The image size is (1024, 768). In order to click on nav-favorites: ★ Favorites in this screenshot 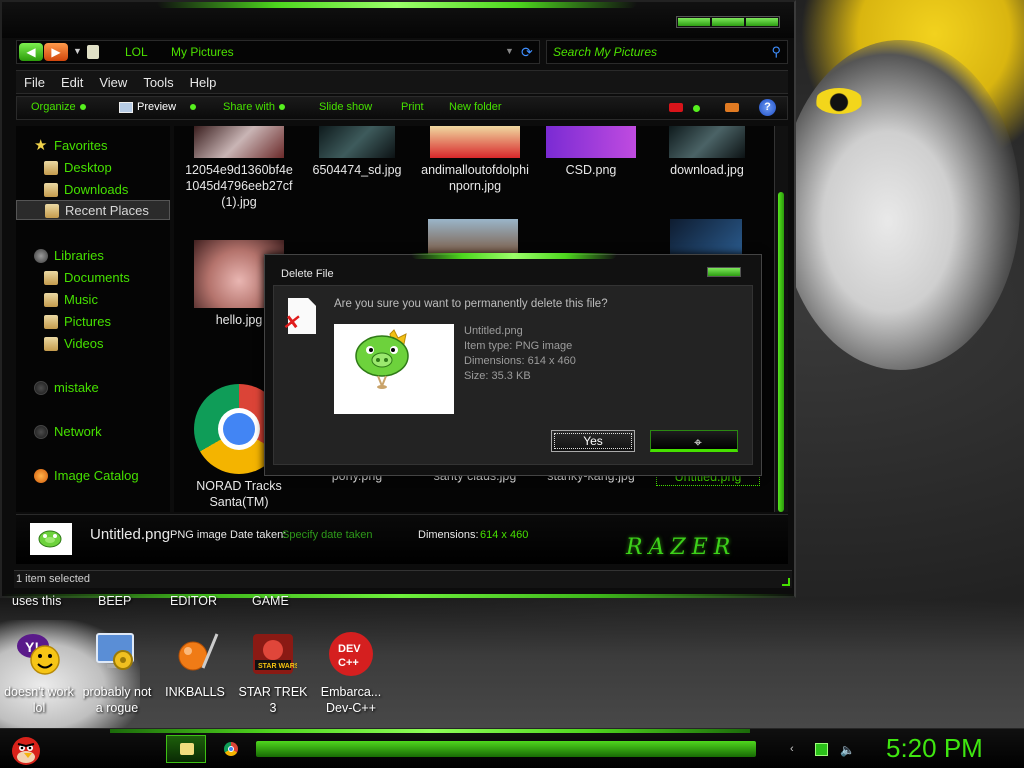, I will do `click(93, 146)`.